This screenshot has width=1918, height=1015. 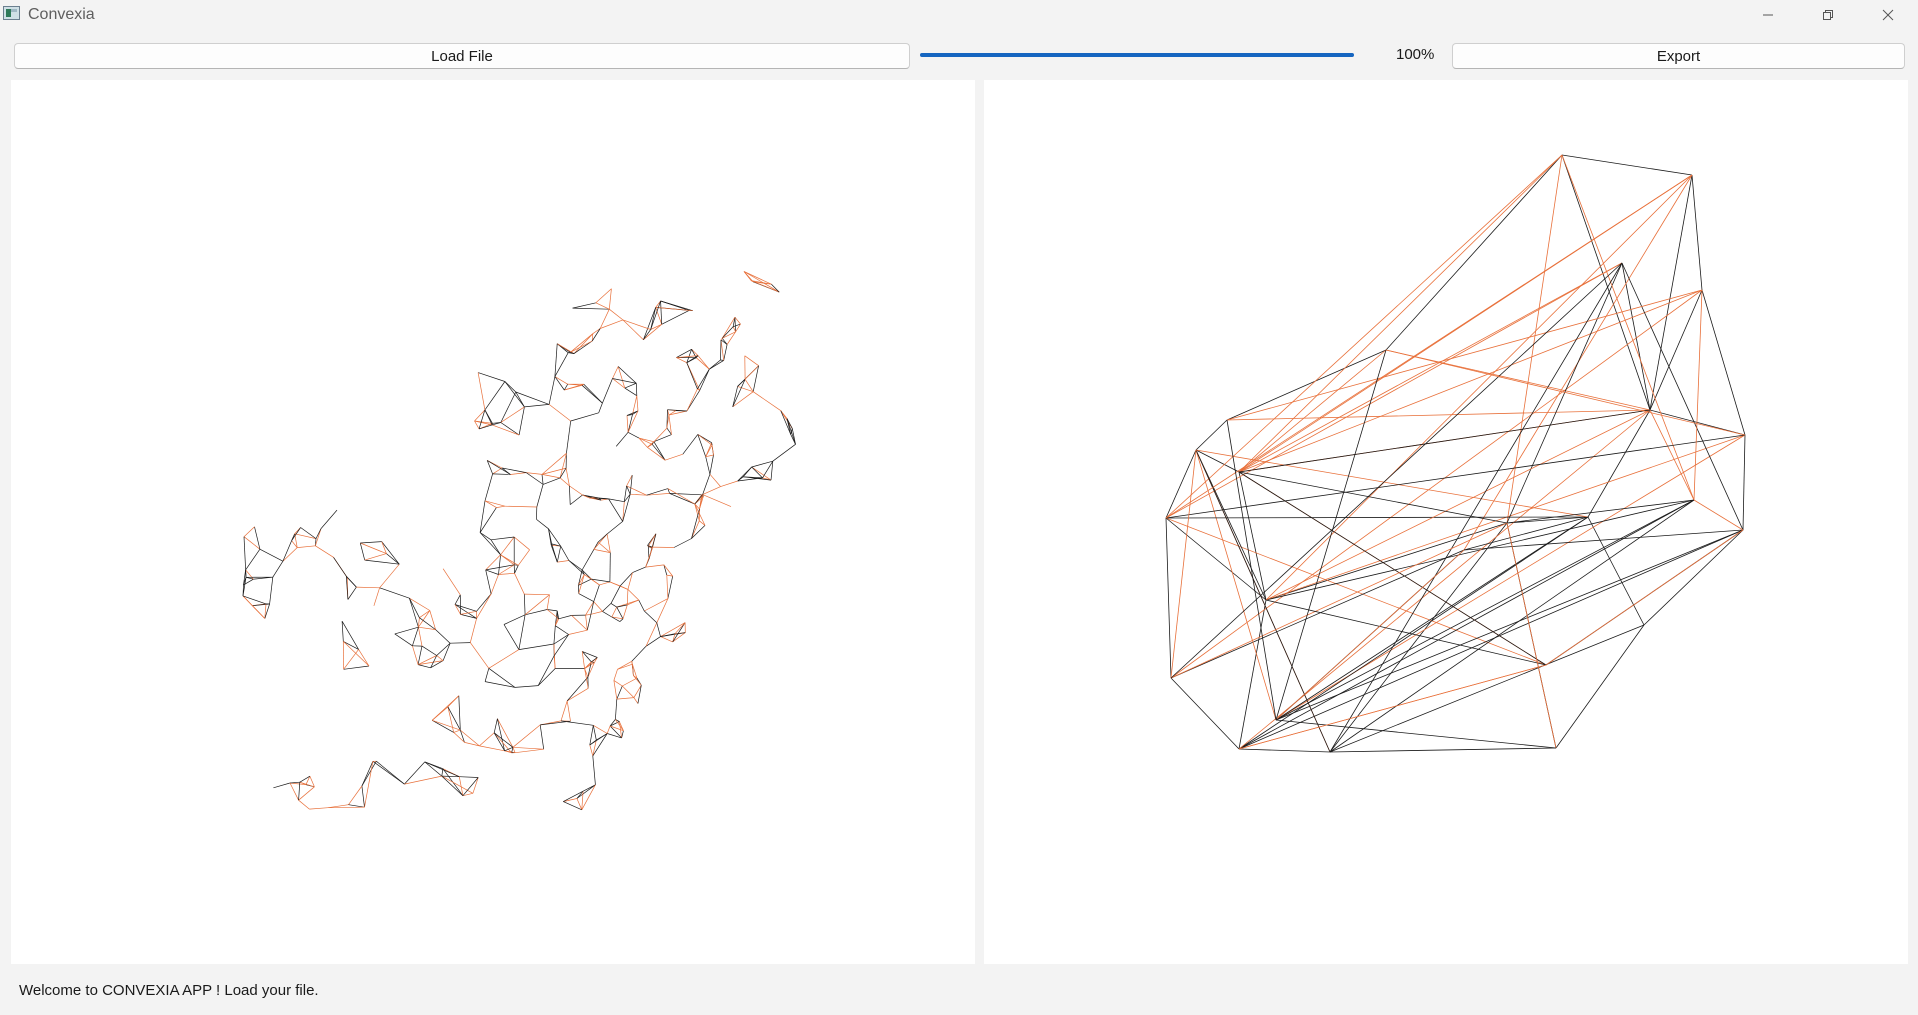 What do you see at coordinates (61, 14) in the screenshot?
I see `window-title: Convexia` at bounding box center [61, 14].